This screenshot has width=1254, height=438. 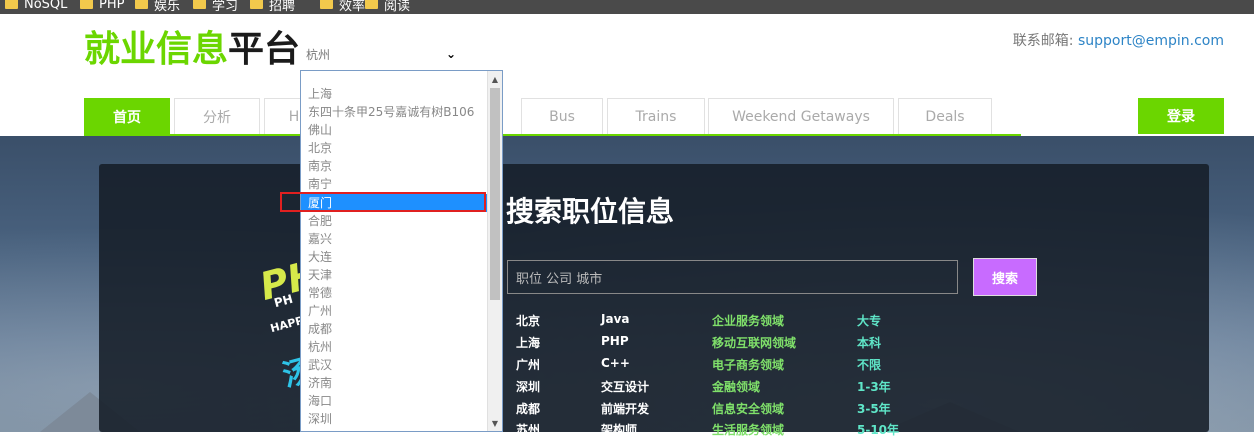 I want to click on highlight-box, so click(x=383, y=202).